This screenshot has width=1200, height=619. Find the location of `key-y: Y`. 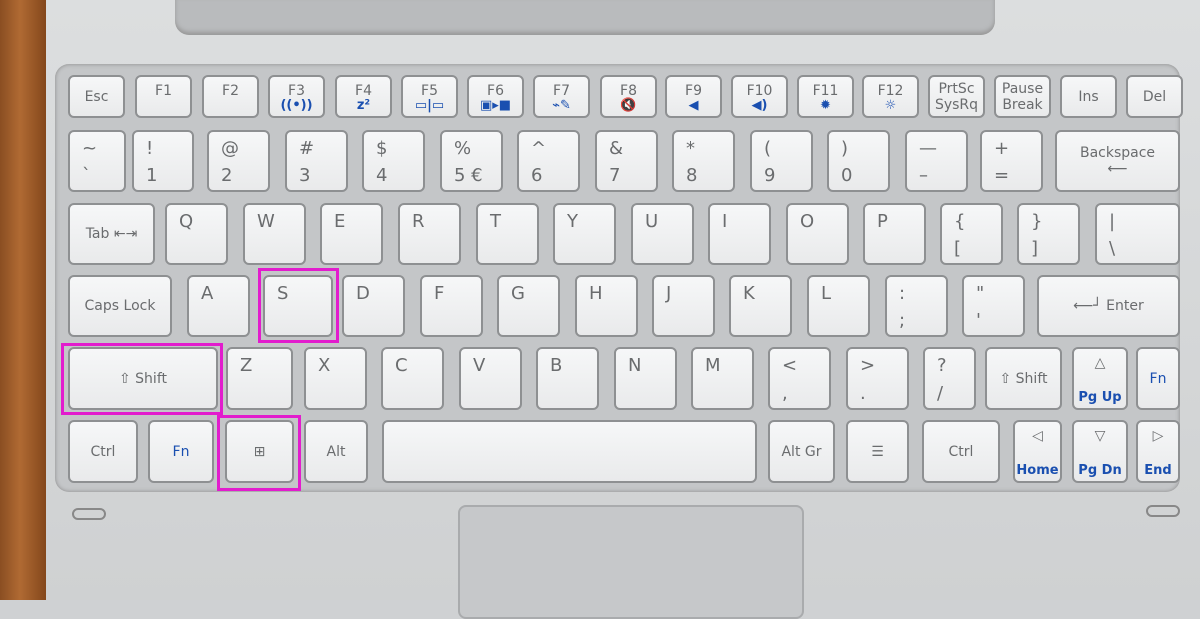

key-y: Y is located at coordinates (584, 234).